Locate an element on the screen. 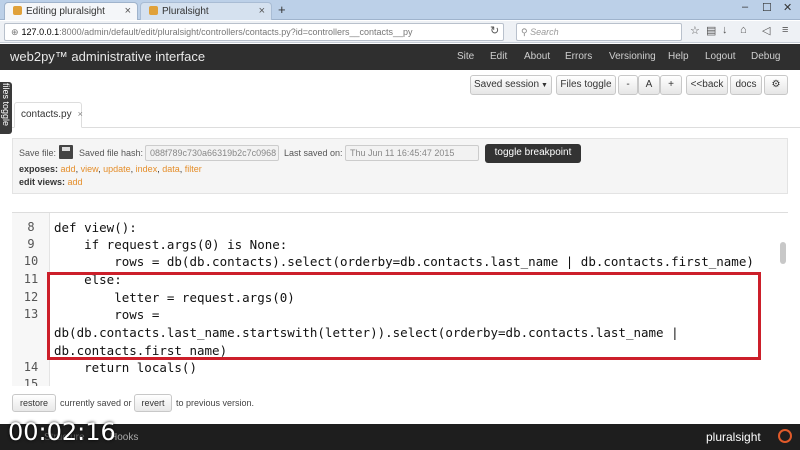 The height and width of the screenshot is (450, 800). file-tab-label: contacts.py is located at coordinates (46, 114).